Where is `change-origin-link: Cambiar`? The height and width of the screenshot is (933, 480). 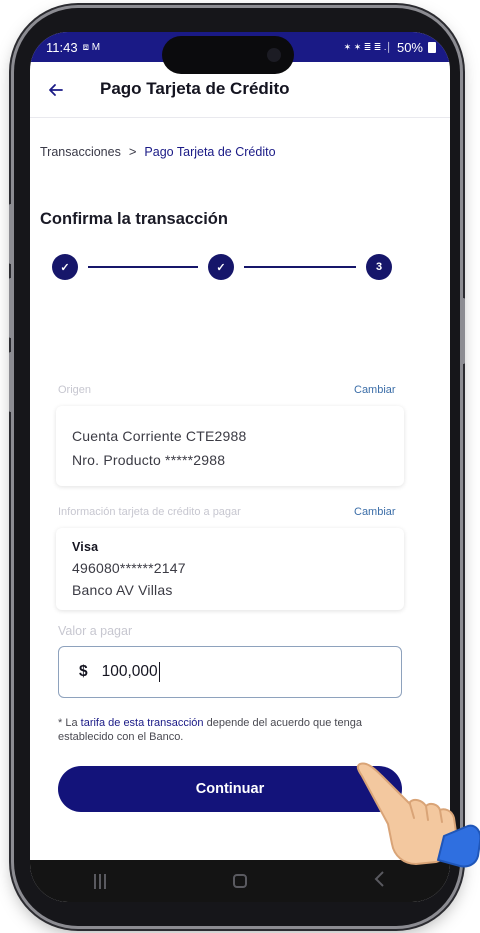 change-origin-link: Cambiar is located at coordinates (375, 390).